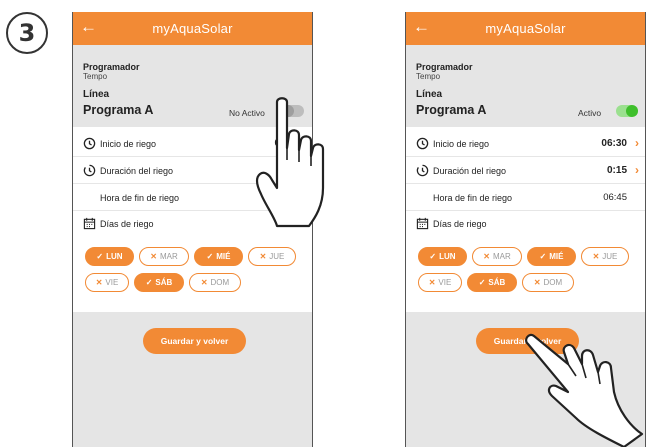  I want to click on status-text: Activo, so click(590, 113).